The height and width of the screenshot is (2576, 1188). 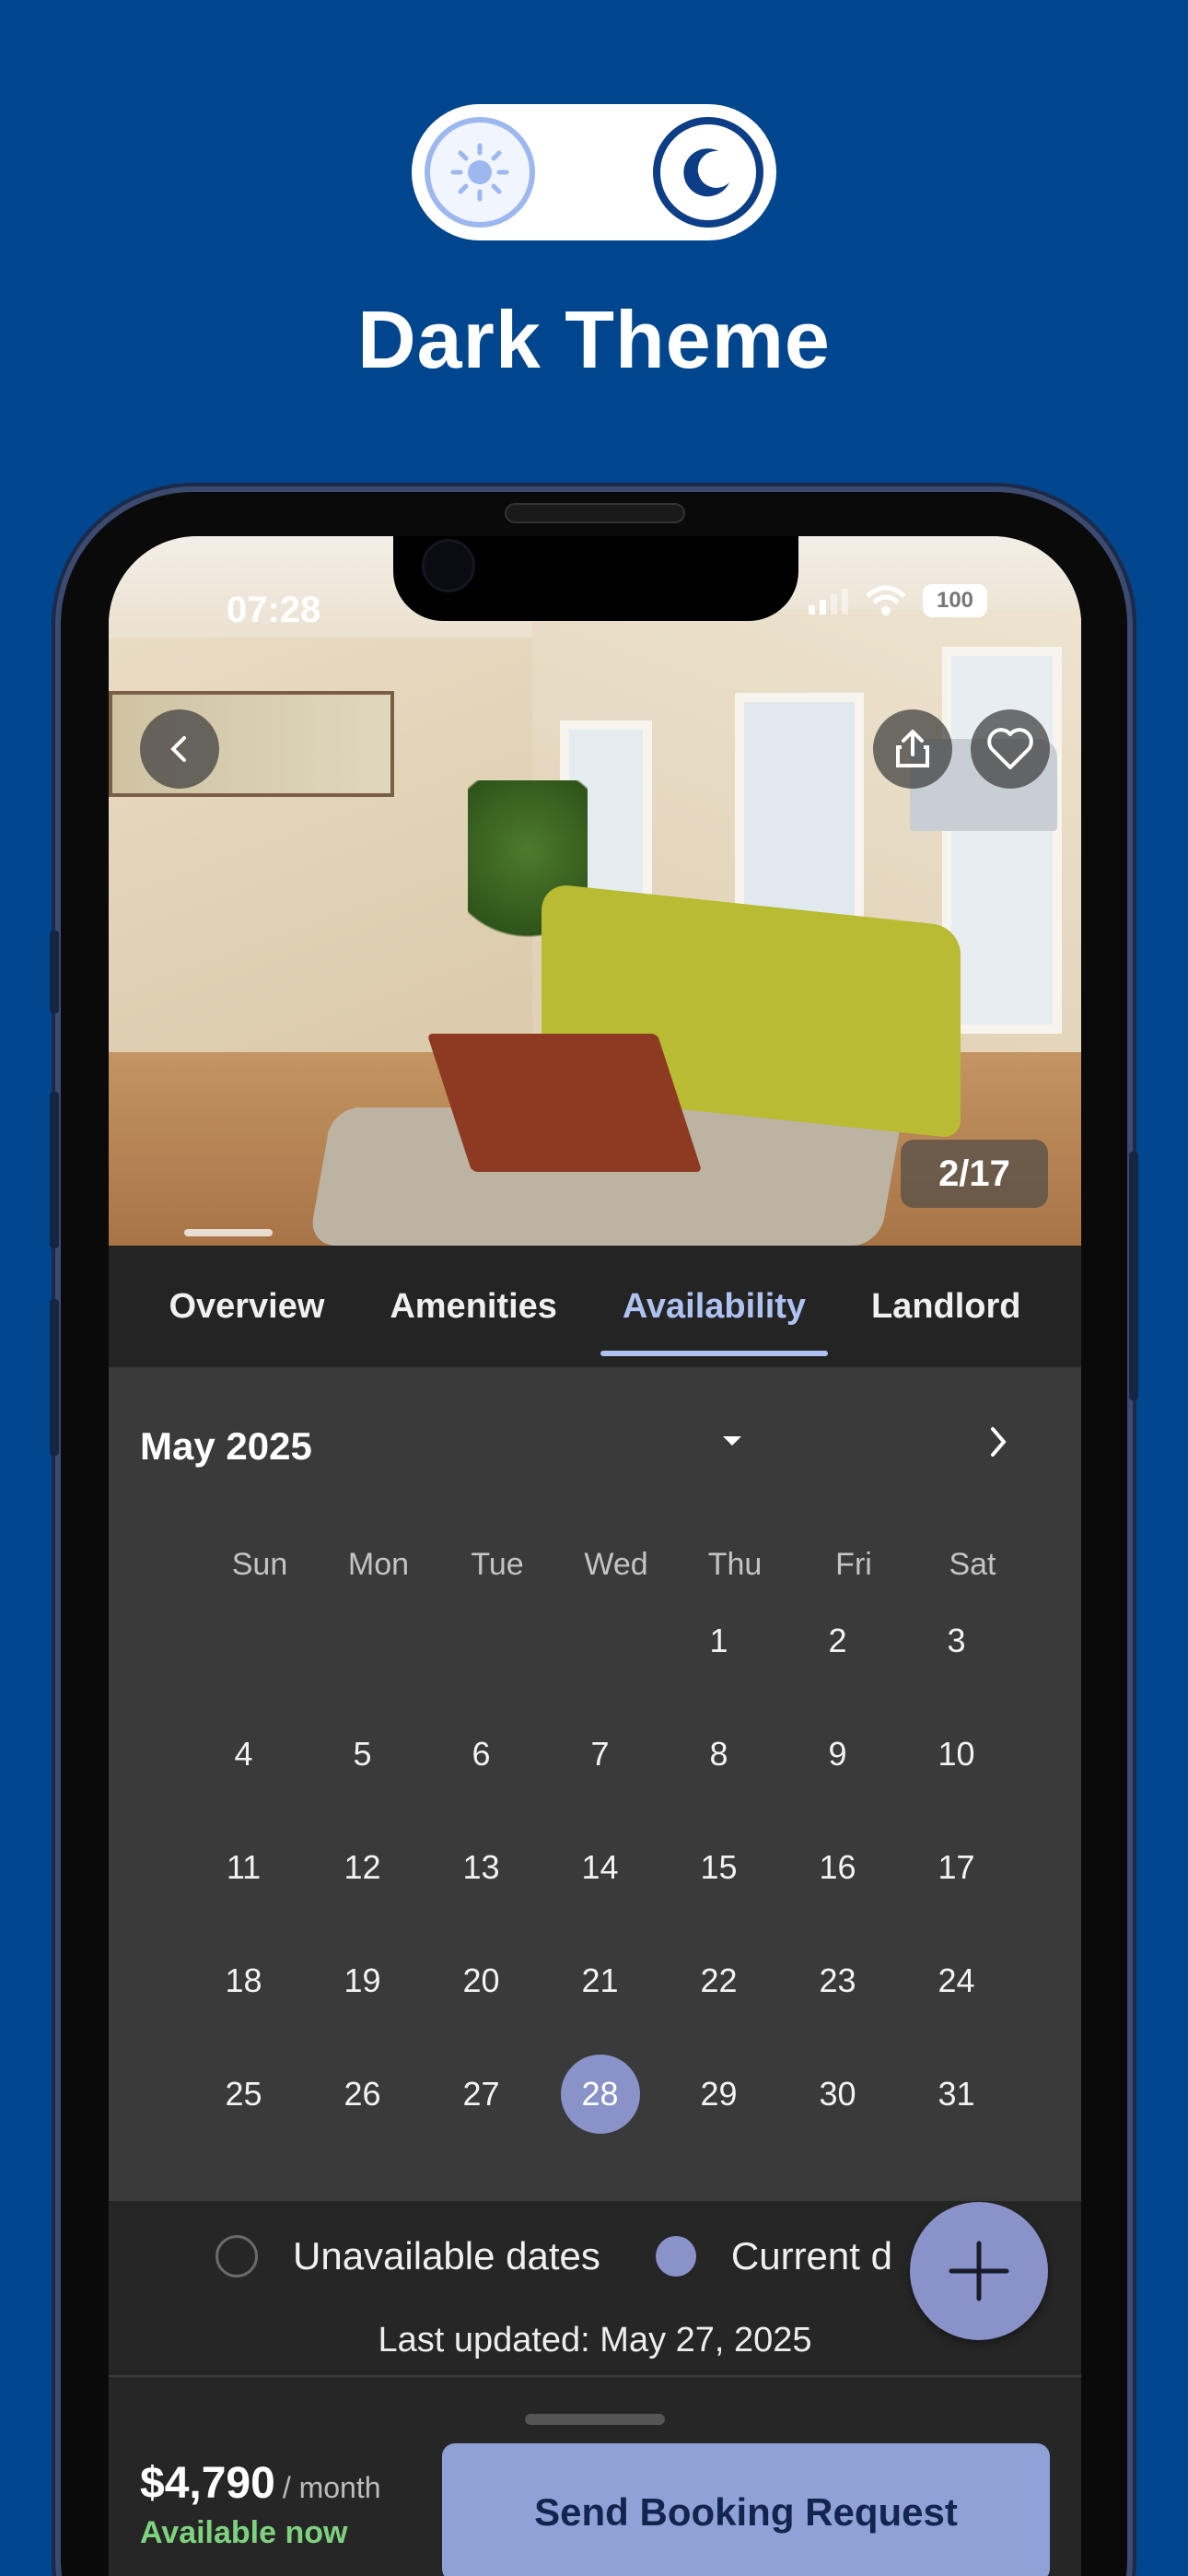 What do you see at coordinates (838, 1754) in the screenshot?
I see `calendar-day-number: 9` at bounding box center [838, 1754].